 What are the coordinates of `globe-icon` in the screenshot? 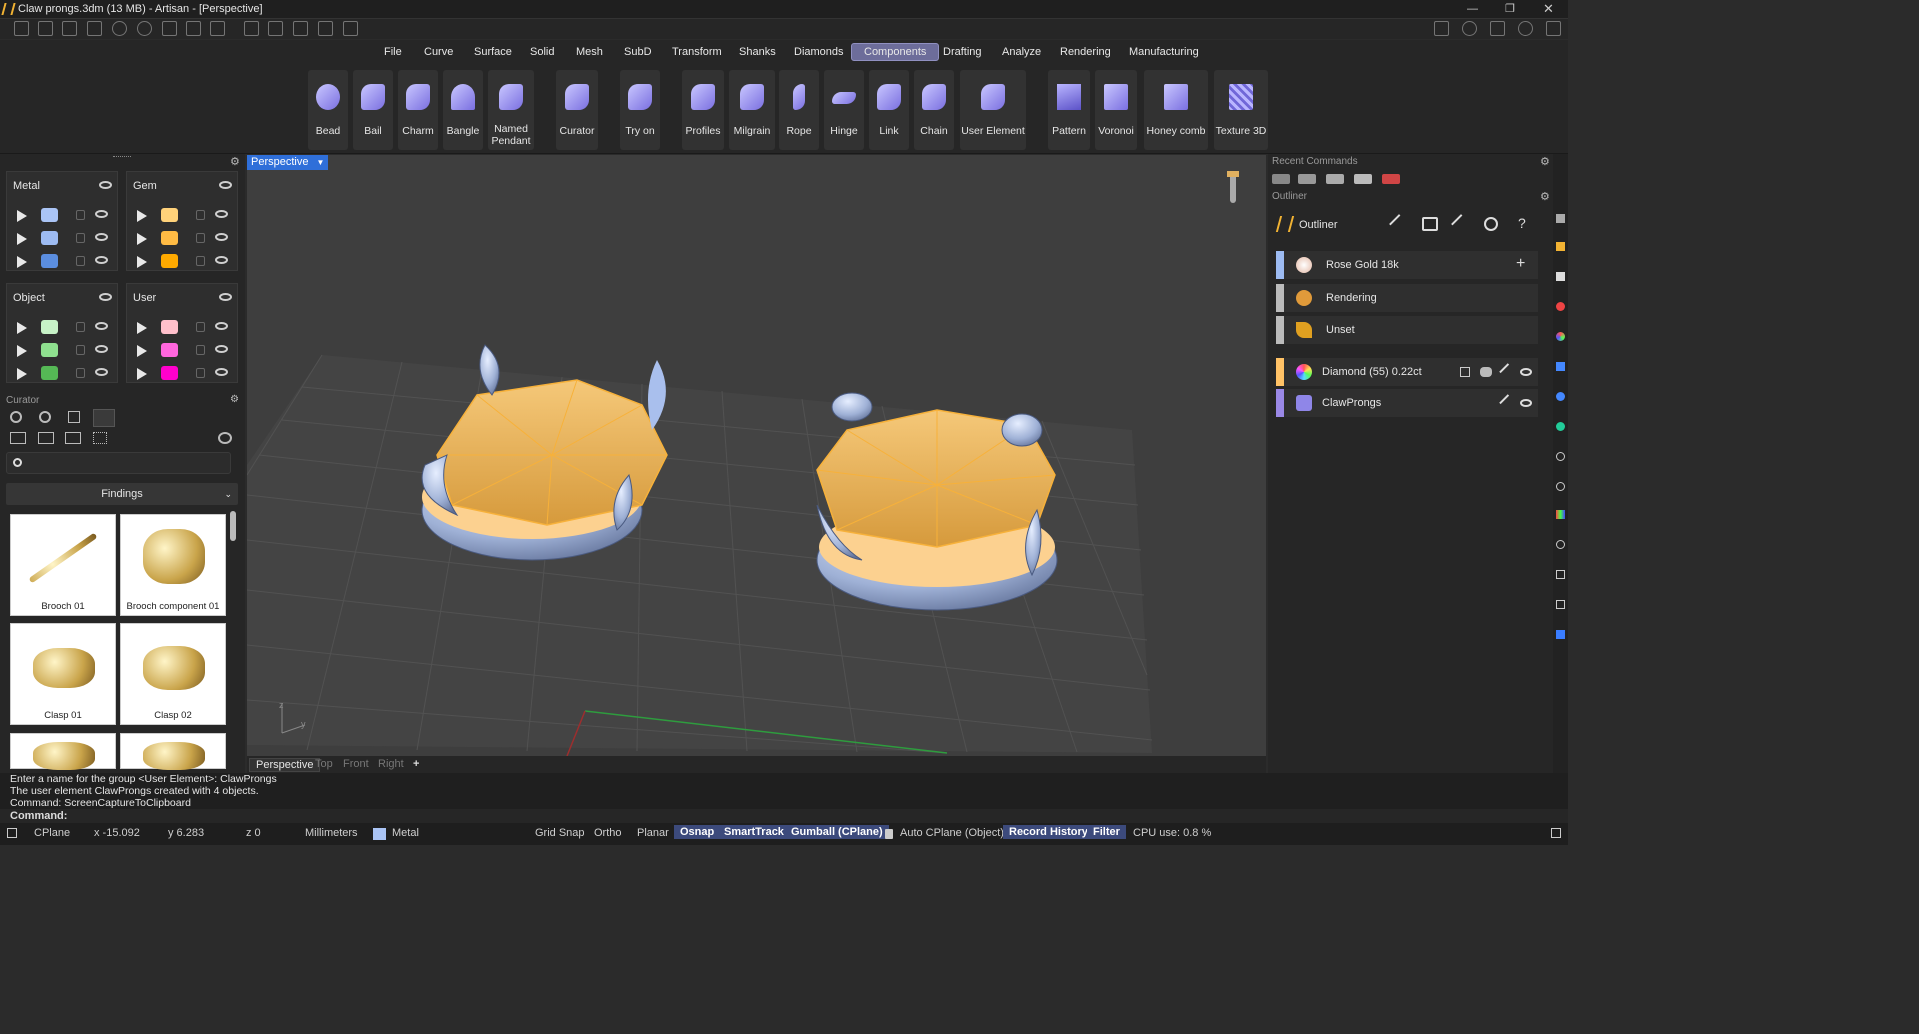 It's located at (1560, 396).